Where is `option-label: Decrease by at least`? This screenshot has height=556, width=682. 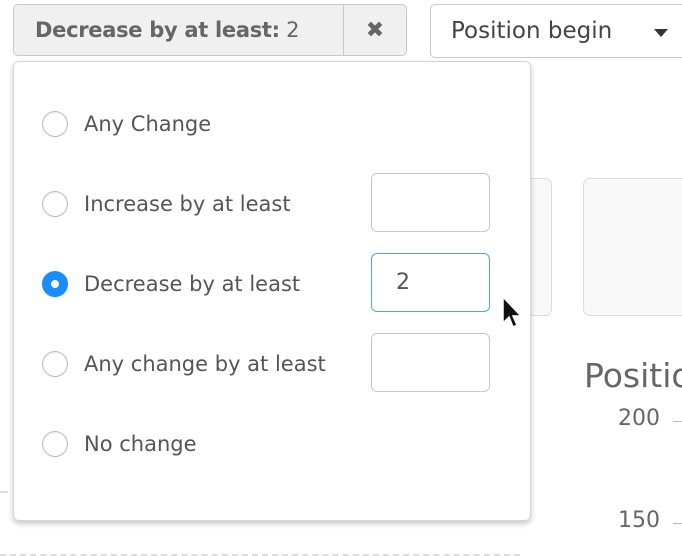
option-label: Decrease by at least is located at coordinates (192, 284).